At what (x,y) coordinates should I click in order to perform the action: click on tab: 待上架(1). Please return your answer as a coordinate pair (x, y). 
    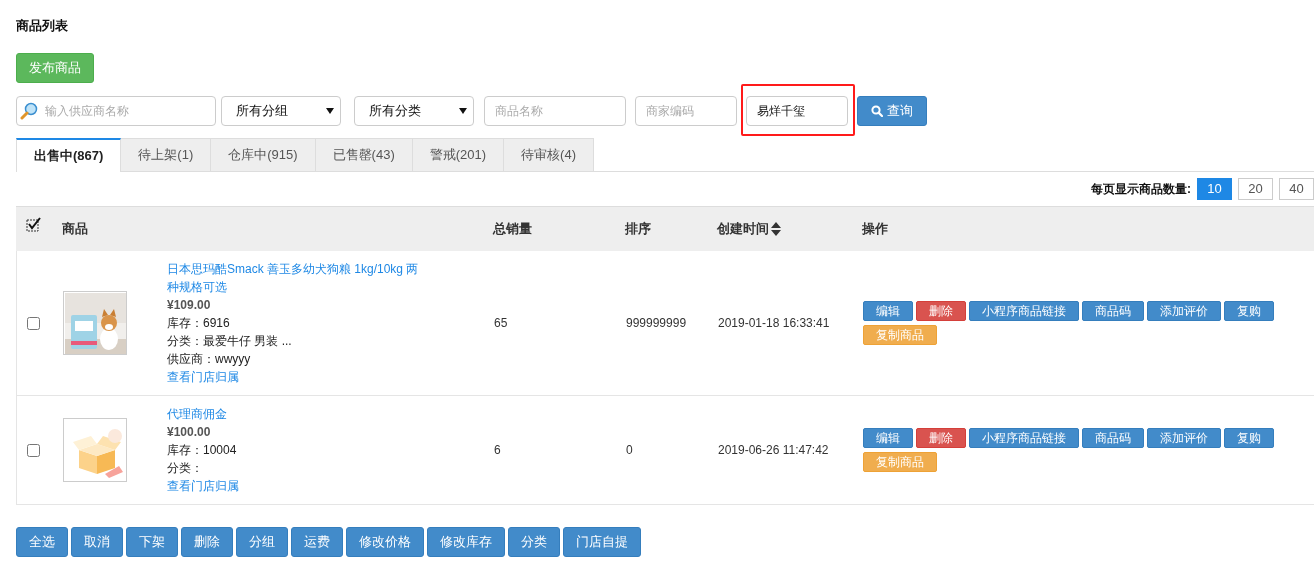
    Looking at the image, I should click on (166, 155).